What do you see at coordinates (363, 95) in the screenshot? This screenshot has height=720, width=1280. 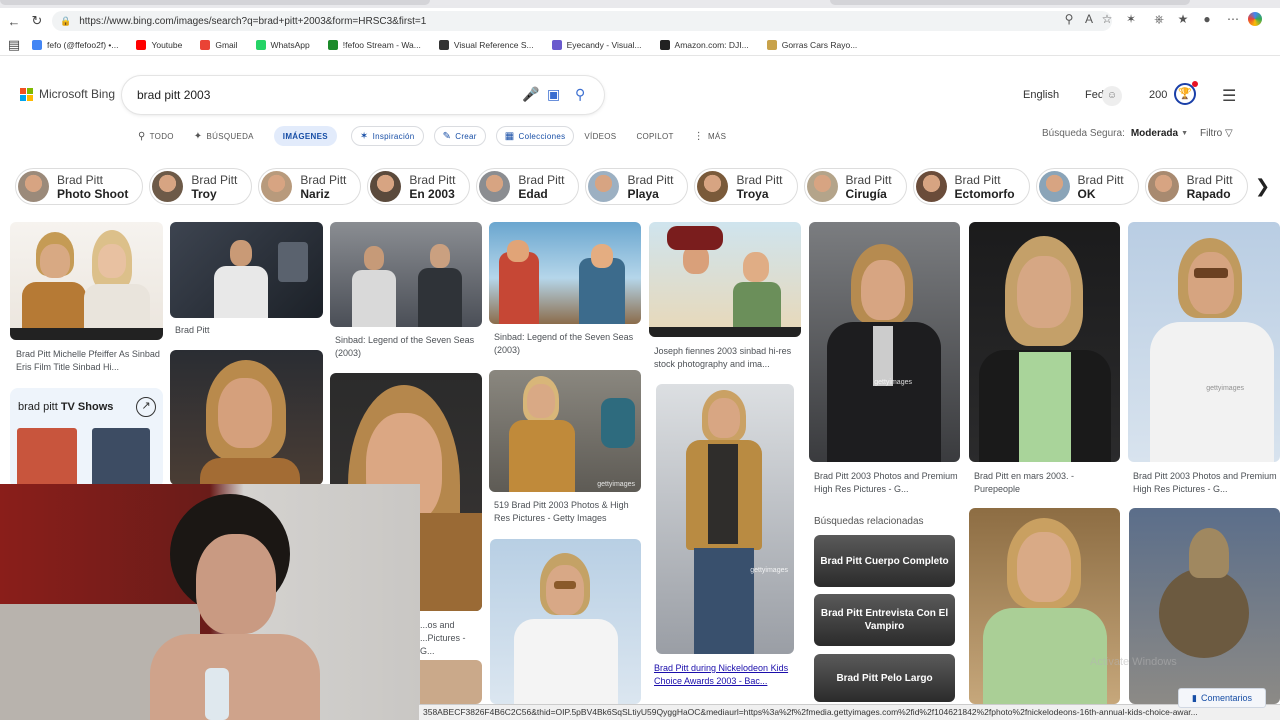 I see `search-box: brad pitt 2003 🎤 ▣ ⚲` at bounding box center [363, 95].